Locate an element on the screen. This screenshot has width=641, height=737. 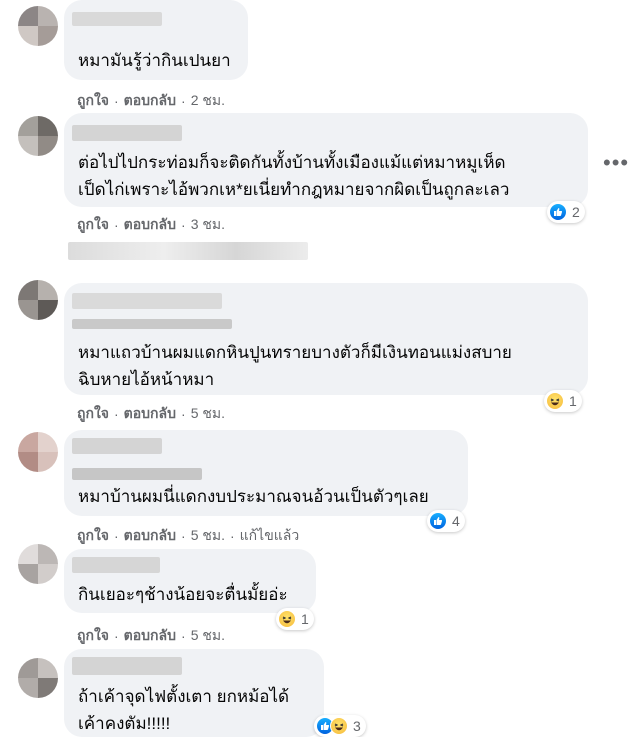
more-options-icon: ••• is located at coordinates (616, 163).